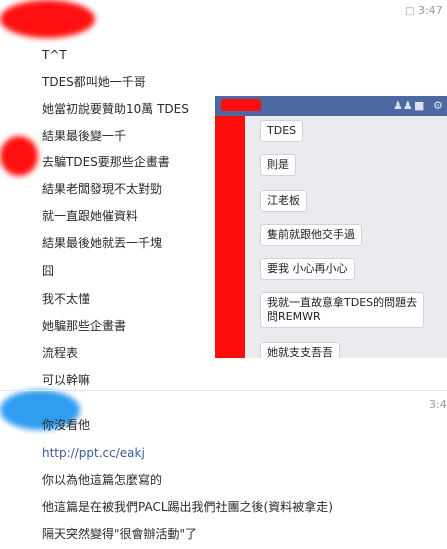 The height and width of the screenshot is (549, 447). Describe the element at coordinates (66, 380) in the screenshot. I see `chat-message: 可以幹嘛` at that location.